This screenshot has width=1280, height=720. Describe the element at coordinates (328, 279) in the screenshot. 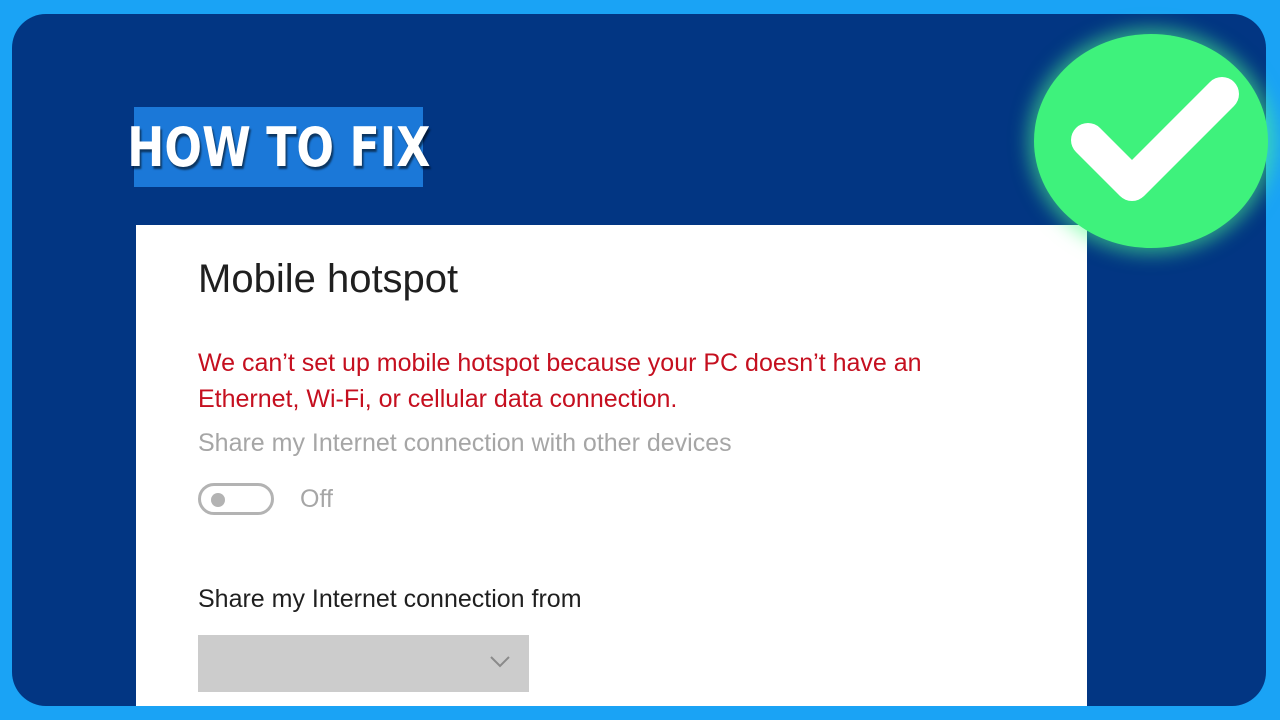

I see `page-title: Mobile hotspot` at that location.